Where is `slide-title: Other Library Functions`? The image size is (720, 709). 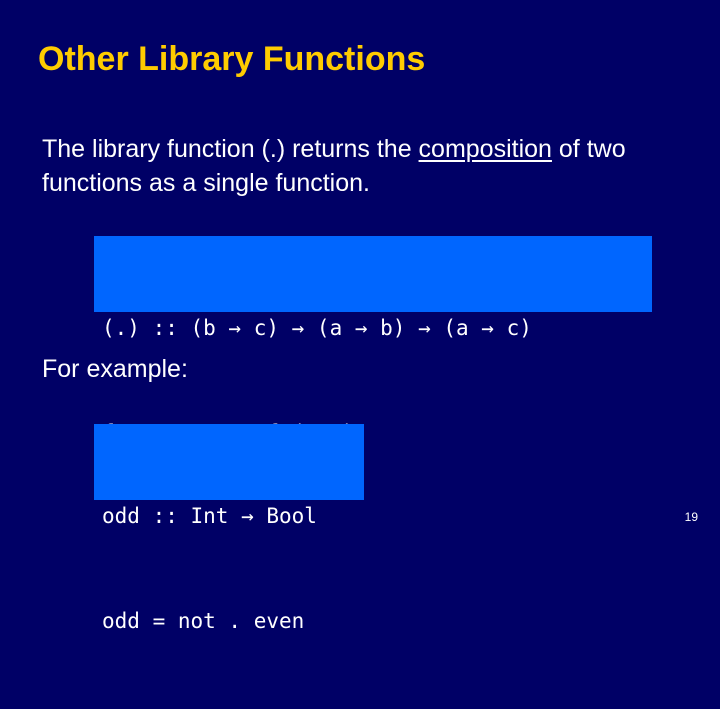
slide-title: Other Library Functions is located at coordinates (232, 59).